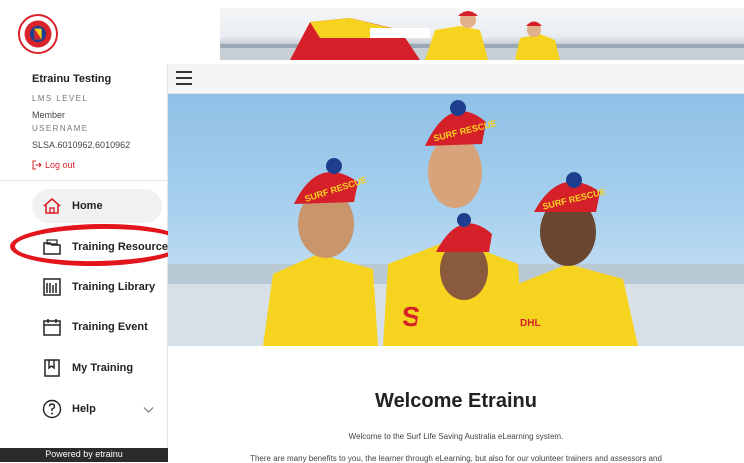 The height and width of the screenshot is (463, 744). Describe the element at coordinates (97, 409) in the screenshot. I see `nav-item-help: Help` at that location.